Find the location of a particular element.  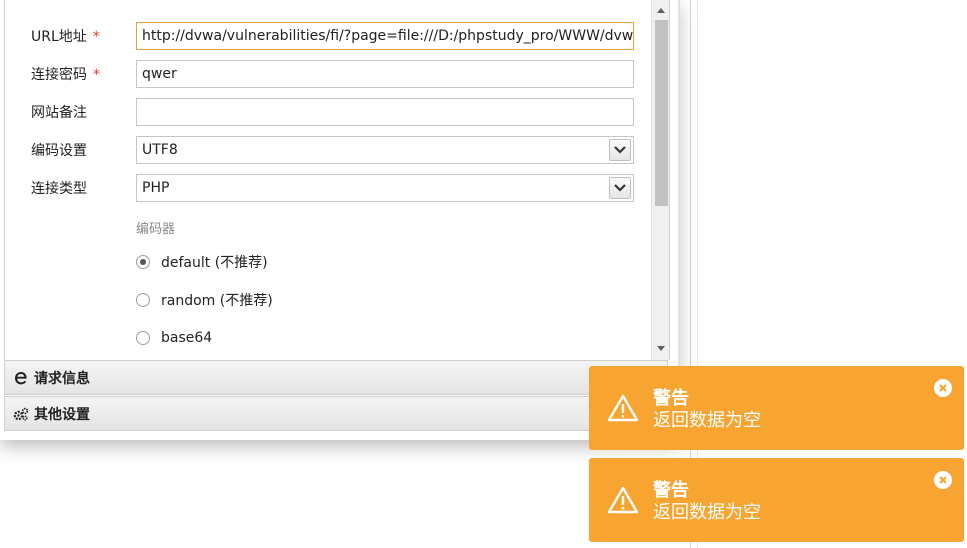

gears-icon is located at coordinates (21, 414).